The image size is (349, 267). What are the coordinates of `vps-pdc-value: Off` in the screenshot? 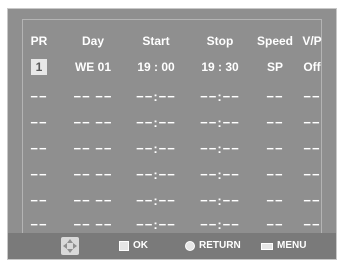 It's located at (312, 67).